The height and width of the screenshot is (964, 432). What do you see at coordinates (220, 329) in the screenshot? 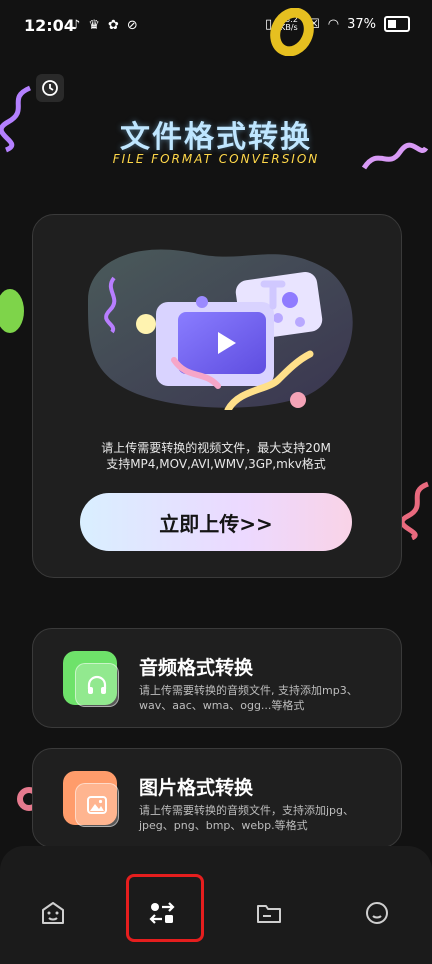
I see `video-illustration` at bounding box center [220, 329].